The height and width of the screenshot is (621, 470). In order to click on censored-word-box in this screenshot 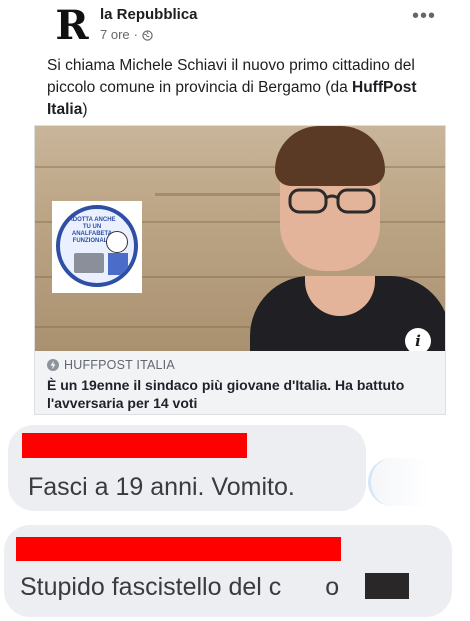, I will do `click(387, 586)`.